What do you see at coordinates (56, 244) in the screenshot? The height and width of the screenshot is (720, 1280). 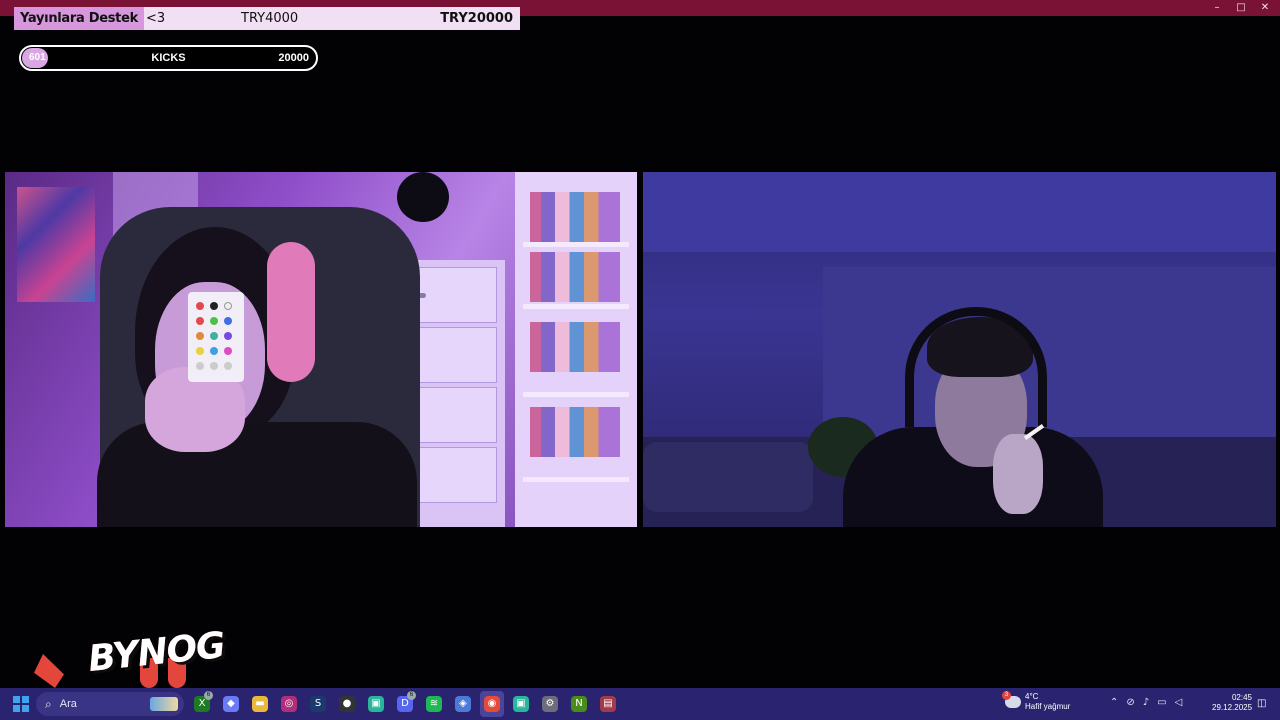 I see `wall-poster` at bounding box center [56, 244].